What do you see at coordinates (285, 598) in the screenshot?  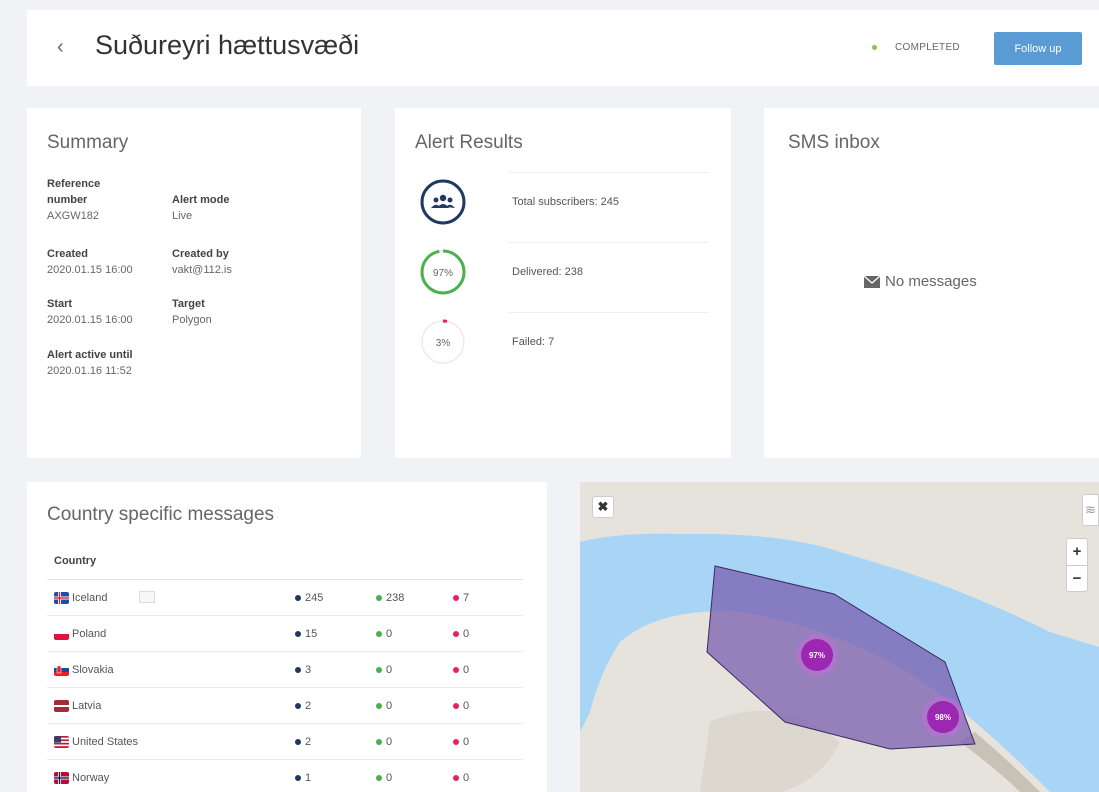 I see `table-row: Iceland 245 238 7` at bounding box center [285, 598].